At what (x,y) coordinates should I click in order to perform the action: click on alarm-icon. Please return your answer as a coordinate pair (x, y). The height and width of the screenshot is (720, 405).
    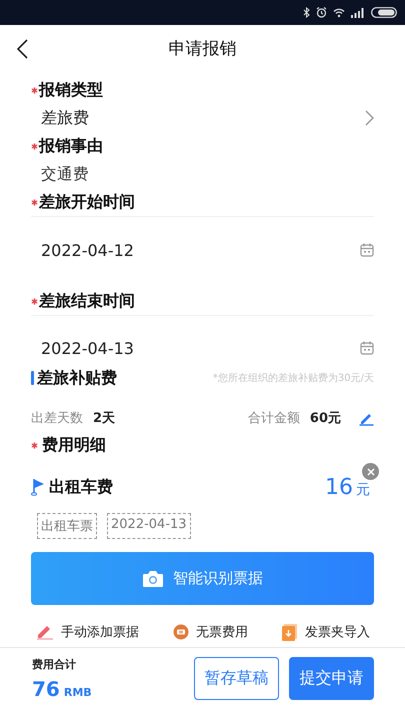
    Looking at the image, I should click on (321, 12).